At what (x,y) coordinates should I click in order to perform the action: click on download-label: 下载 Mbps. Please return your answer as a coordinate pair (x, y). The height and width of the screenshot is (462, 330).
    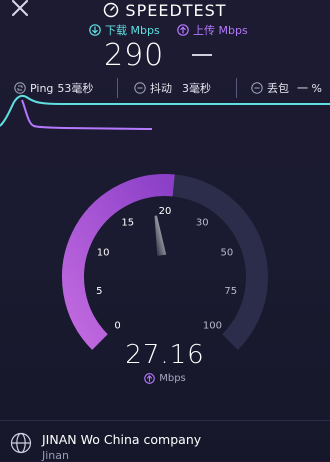
    Looking at the image, I should click on (132, 30).